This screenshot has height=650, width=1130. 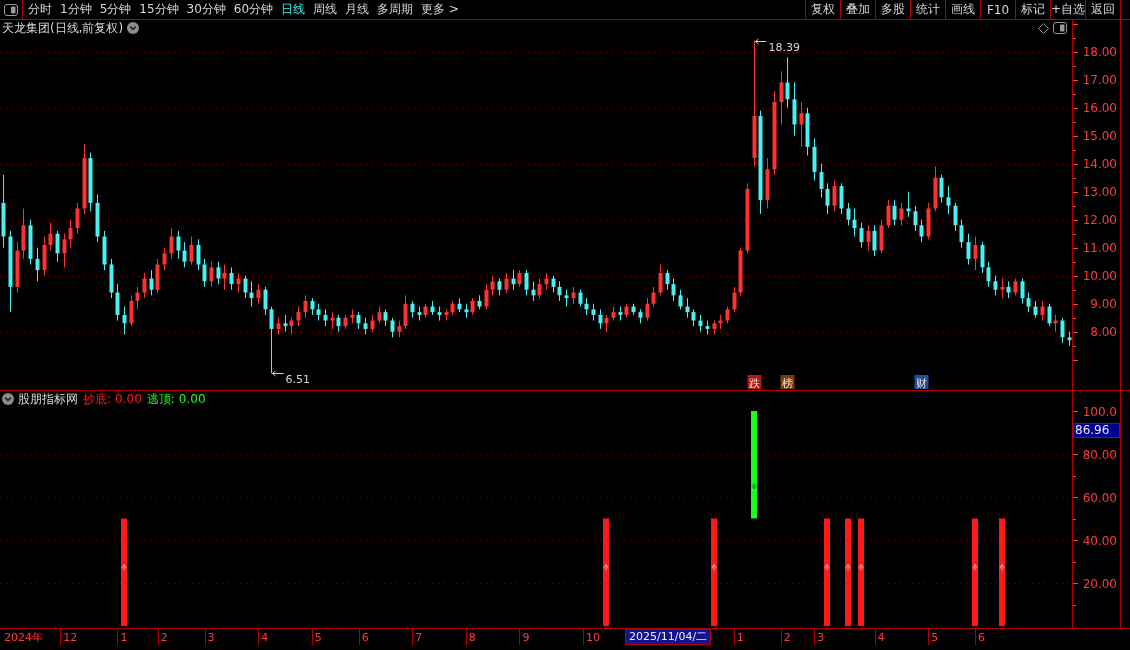 What do you see at coordinates (962, 9) in the screenshot?
I see `toolbar-button: 画线` at bounding box center [962, 9].